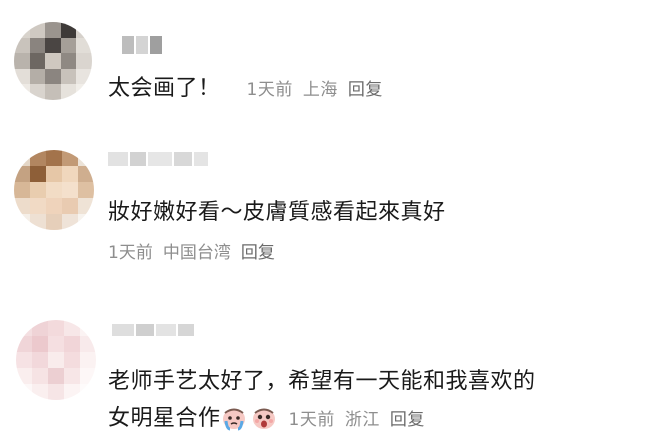  What do you see at coordinates (164, 418) in the screenshot?
I see `comment-body: 女明星合作` at bounding box center [164, 418].